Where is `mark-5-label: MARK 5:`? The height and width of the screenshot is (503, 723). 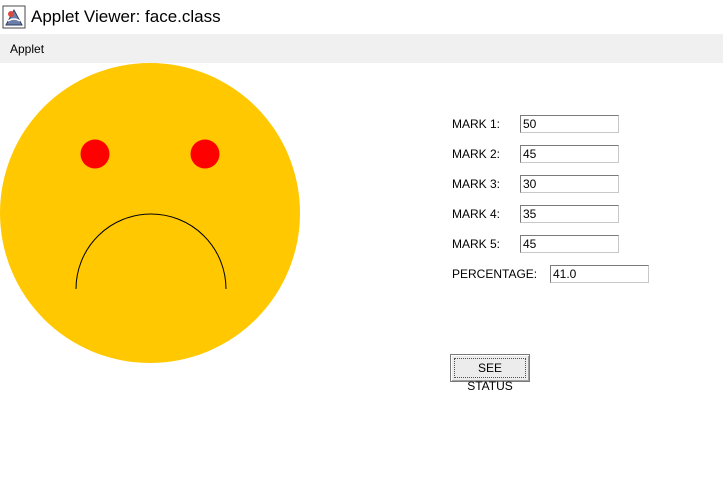 mark-5-label: MARK 5: is located at coordinates (476, 244).